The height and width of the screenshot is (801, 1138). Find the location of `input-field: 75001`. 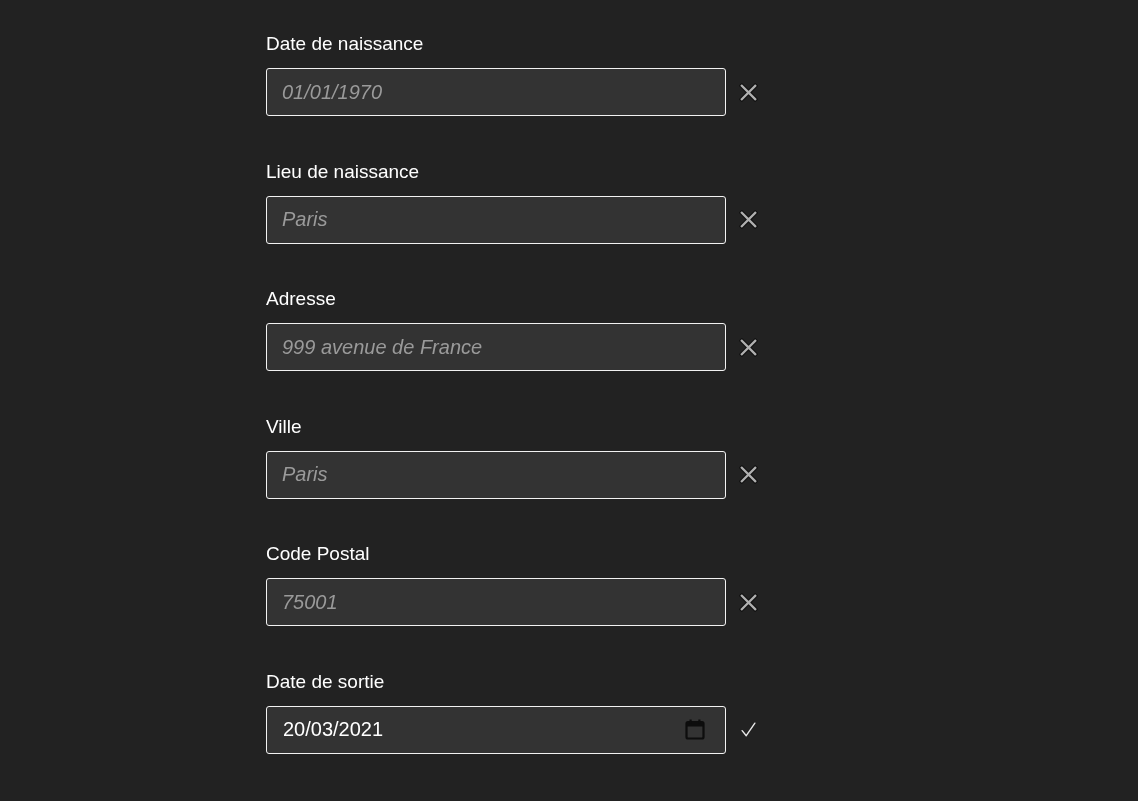

input-field: 75001 is located at coordinates (496, 602).